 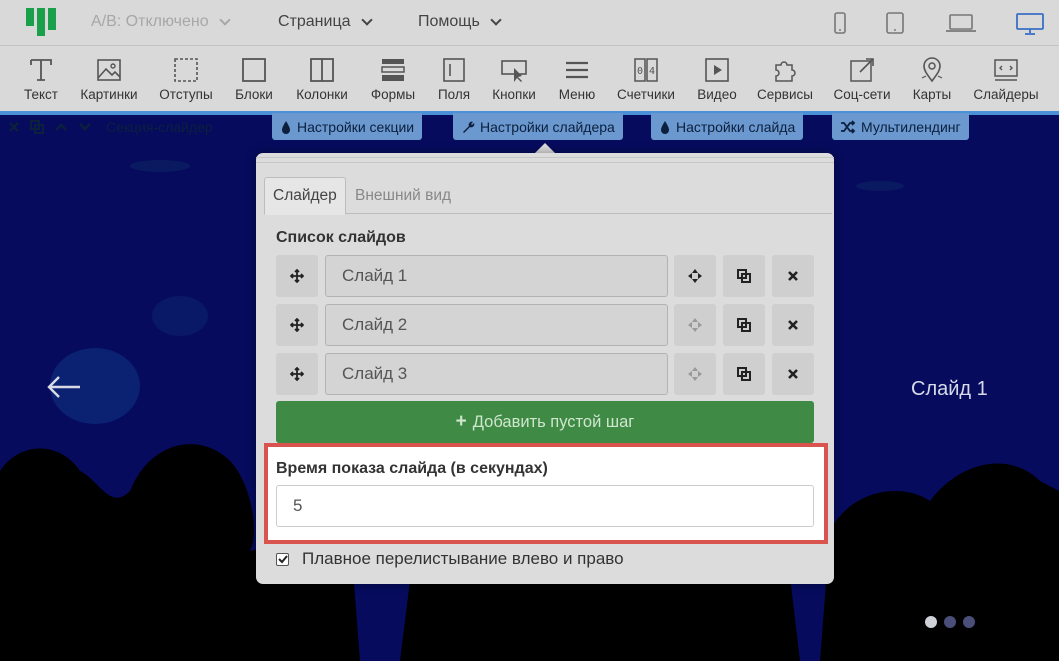 I want to click on tool-menu: Меню, so click(x=577, y=78).